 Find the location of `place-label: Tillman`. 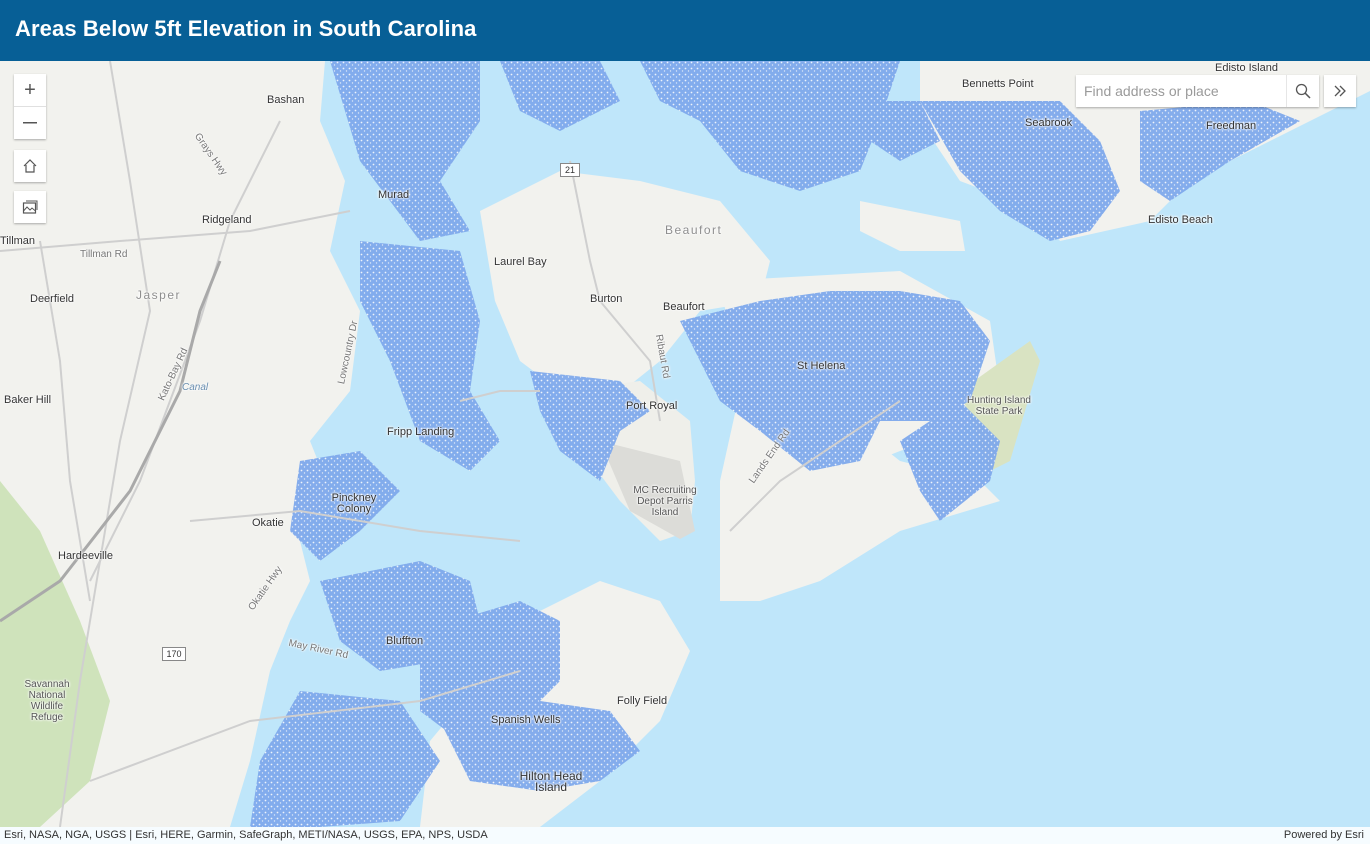

place-label: Tillman is located at coordinates (18, 241).